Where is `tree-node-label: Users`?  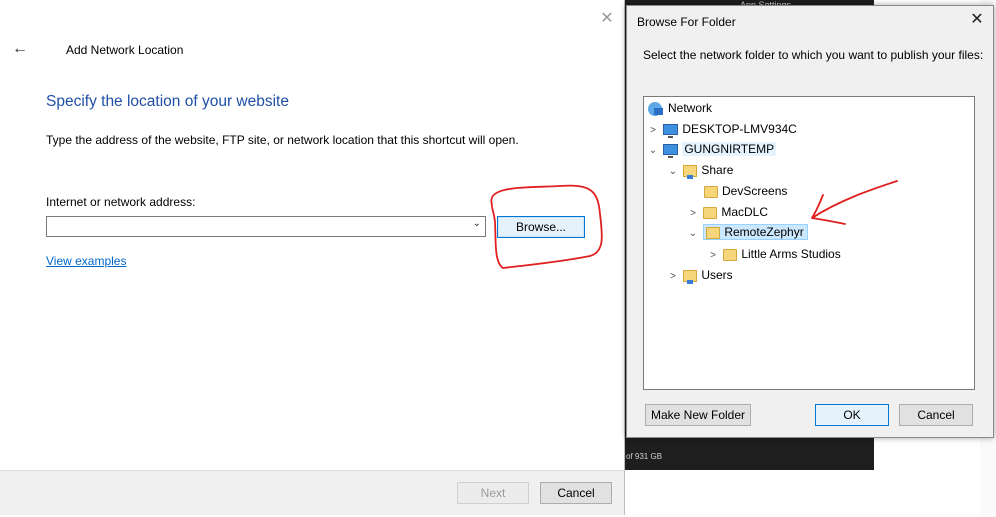
tree-node-label: Users is located at coordinates (717, 275).